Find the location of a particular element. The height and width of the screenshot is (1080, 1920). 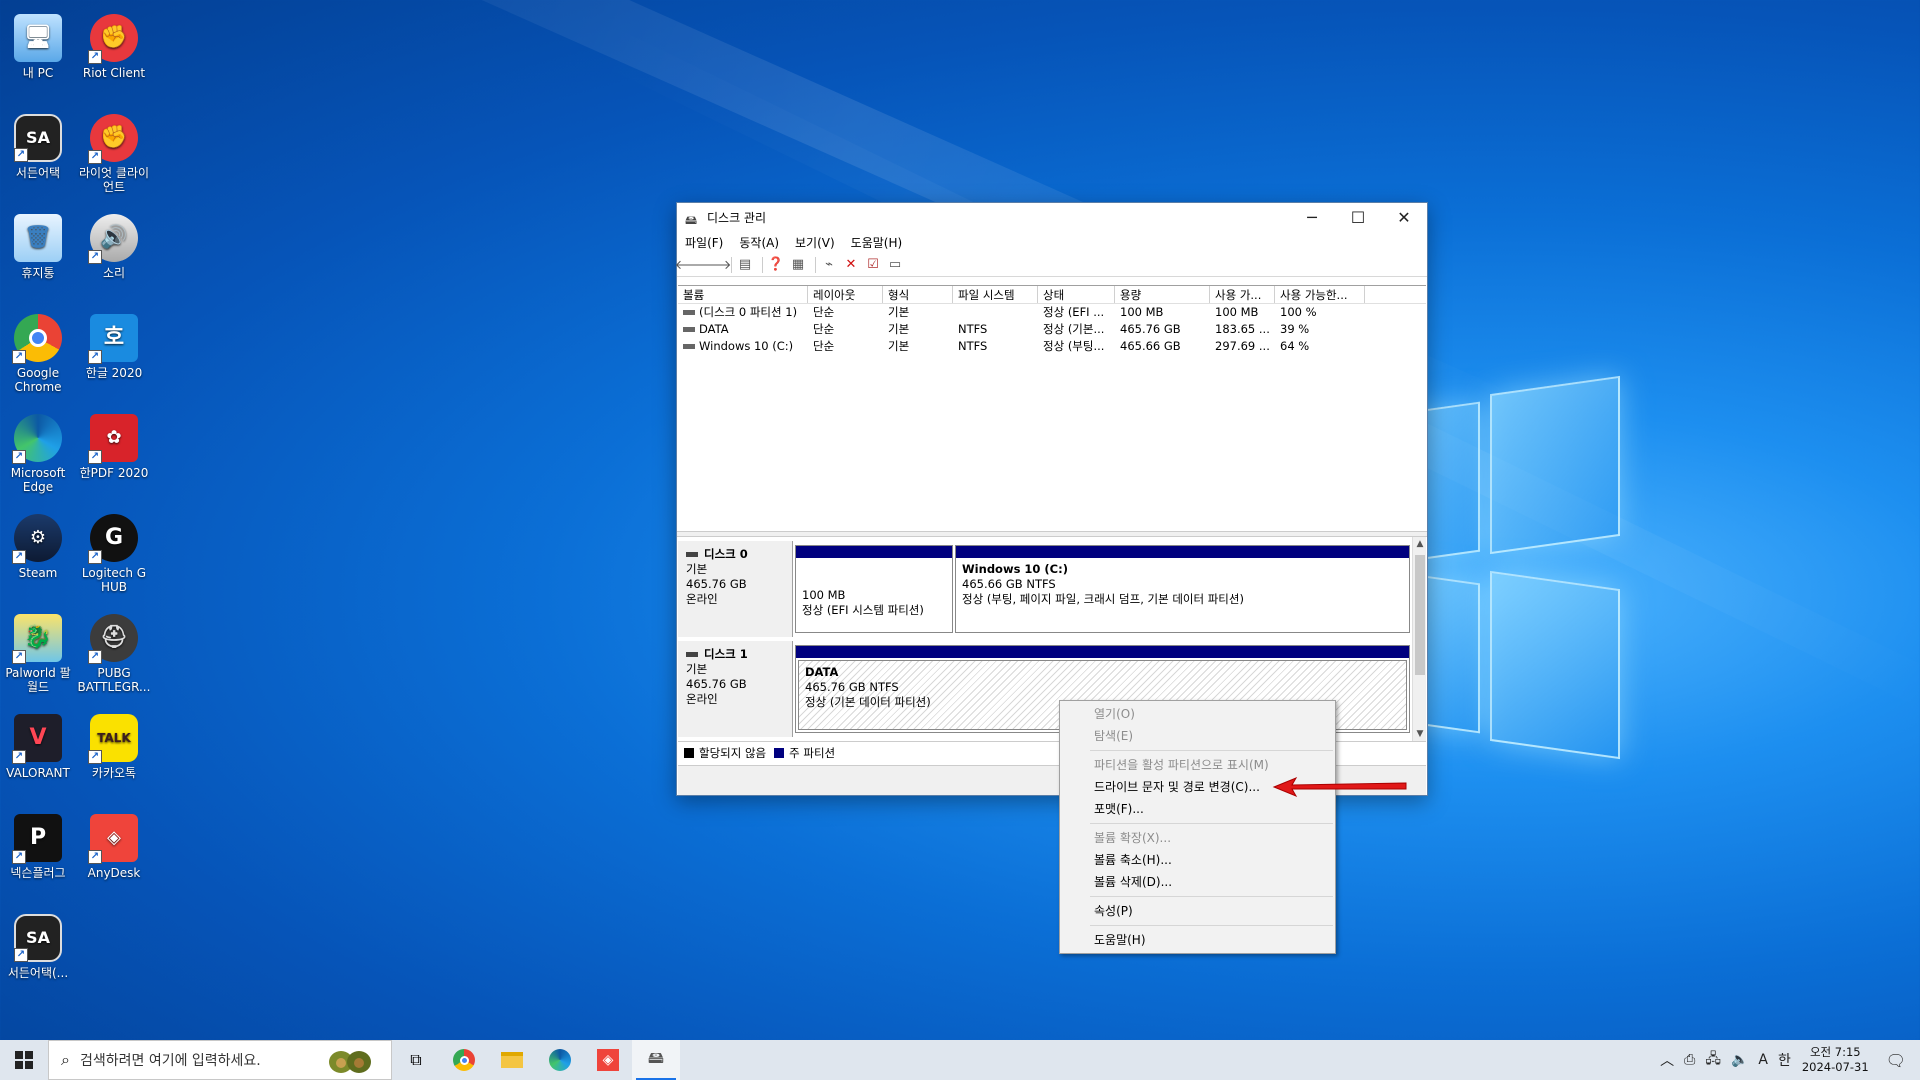

forward-arrow-icon: 🡒 is located at coordinates (714, 265).